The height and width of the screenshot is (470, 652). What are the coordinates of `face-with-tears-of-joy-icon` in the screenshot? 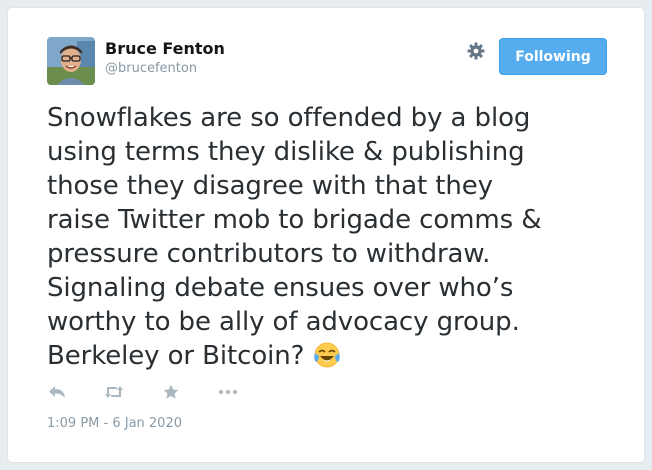 It's located at (327, 355).